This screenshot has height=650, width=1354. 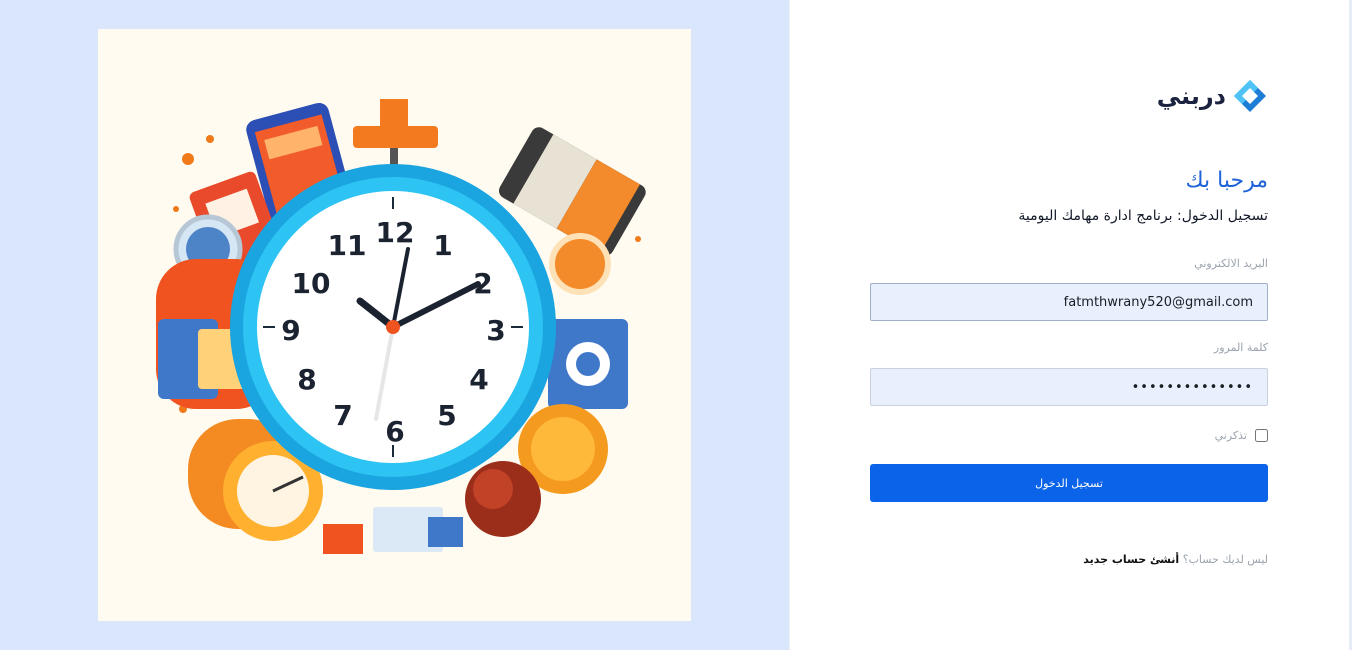 What do you see at coordinates (1350, 325) in the screenshot?
I see `pane-edge` at bounding box center [1350, 325].